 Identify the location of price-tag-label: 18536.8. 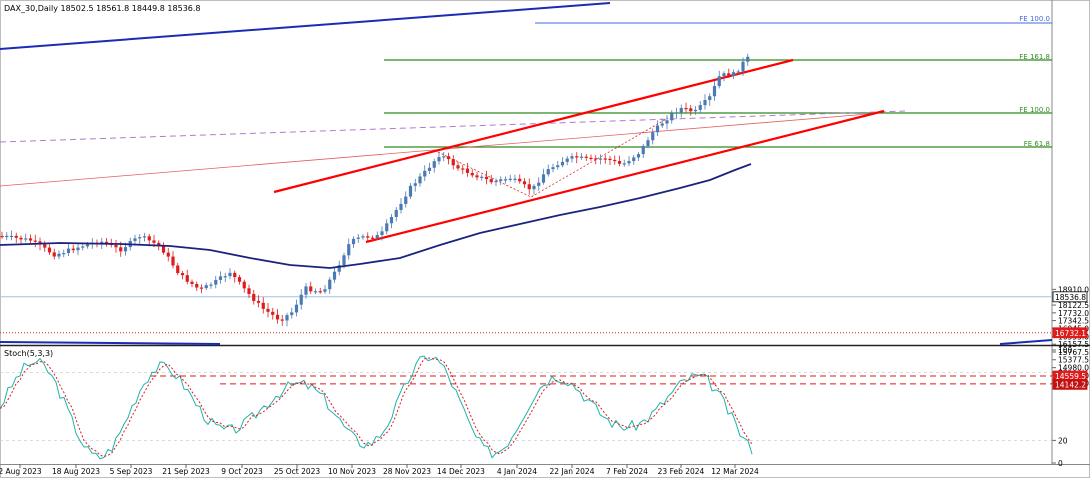
(1070, 297).